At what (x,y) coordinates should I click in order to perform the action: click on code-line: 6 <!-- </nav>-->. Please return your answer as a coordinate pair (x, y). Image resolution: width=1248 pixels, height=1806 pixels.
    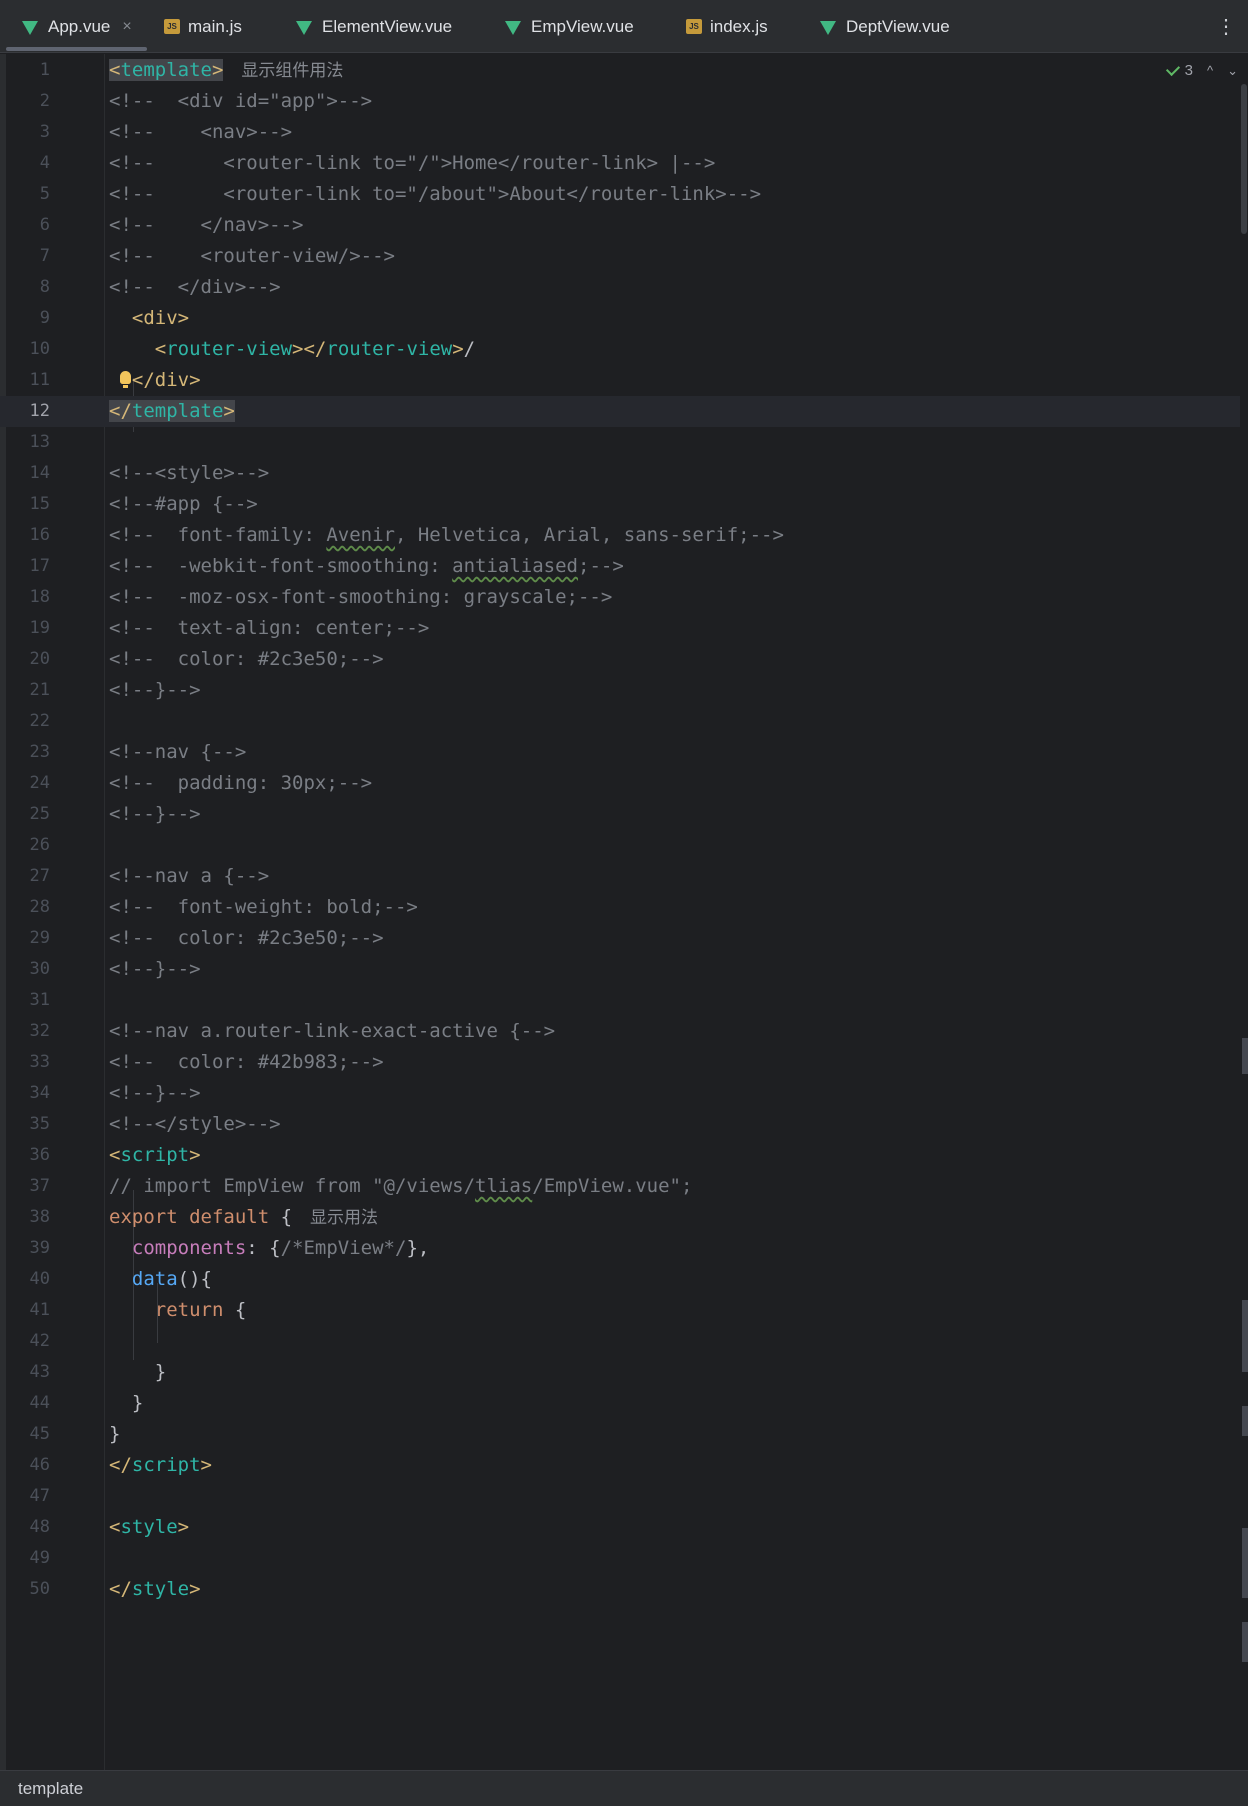
    Looking at the image, I should click on (620, 225).